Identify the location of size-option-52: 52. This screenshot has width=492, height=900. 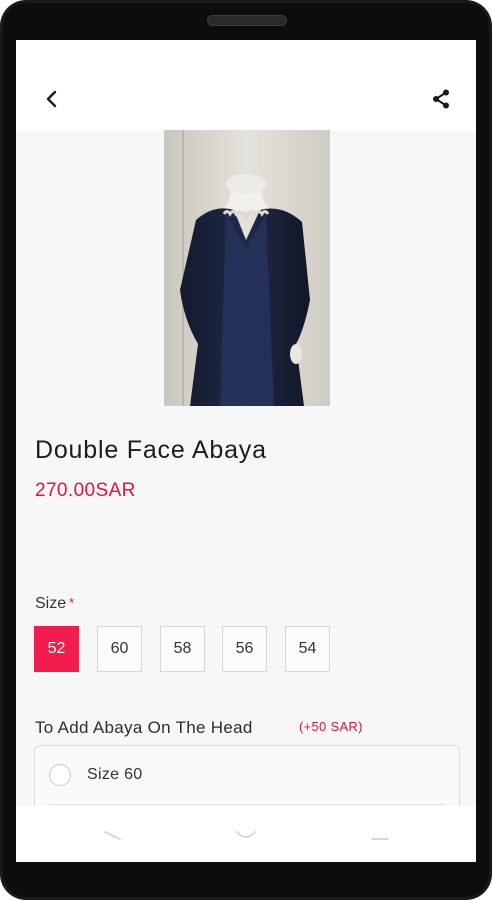
(56, 649).